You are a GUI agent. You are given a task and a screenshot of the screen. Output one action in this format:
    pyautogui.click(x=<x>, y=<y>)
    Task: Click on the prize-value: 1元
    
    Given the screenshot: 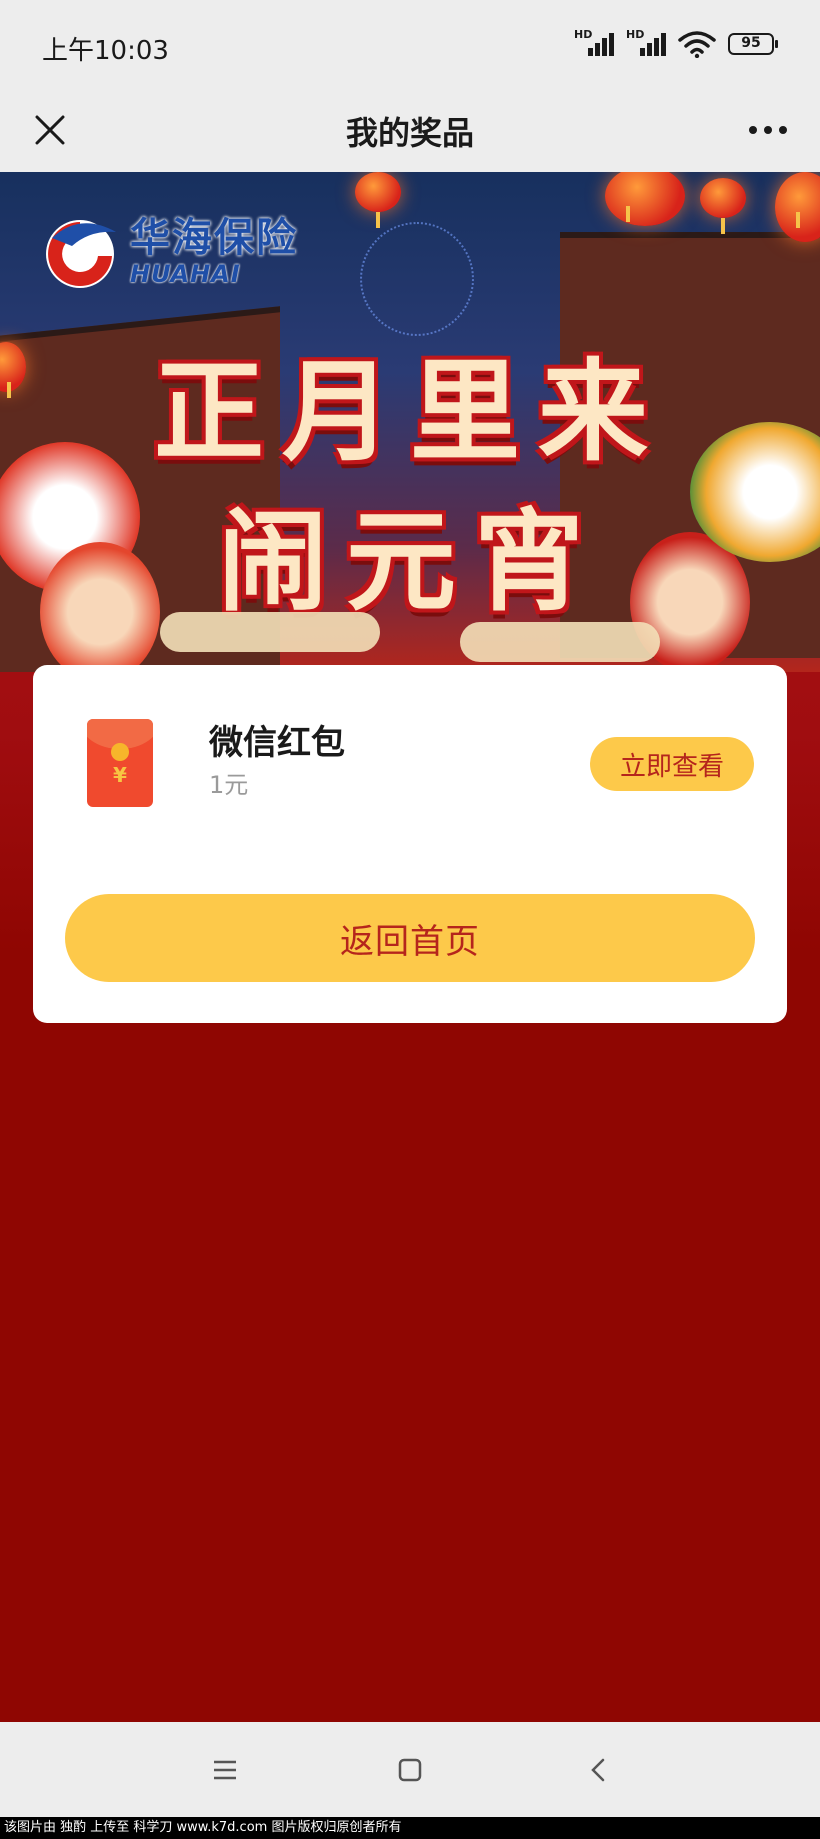 What is the action you would take?
    pyautogui.click(x=229, y=785)
    